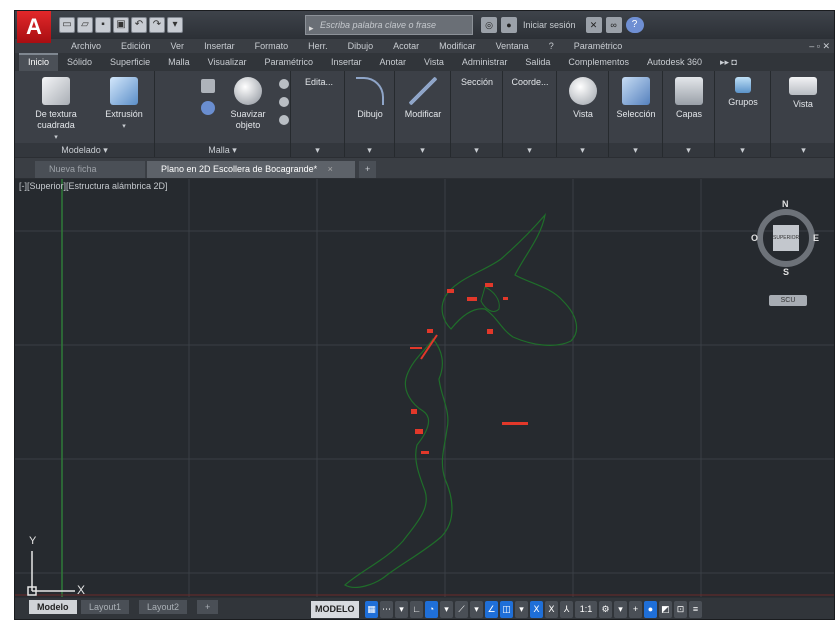  Describe the element at coordinates (175, 25) in the screenshot. I see `qat-dropdown-icon: ▾` at that location.